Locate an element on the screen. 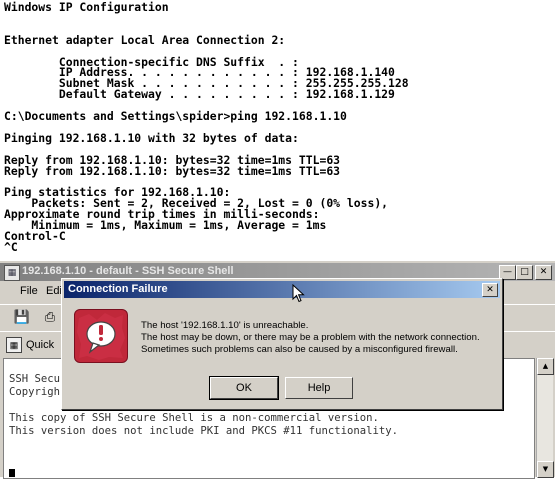 This screenshot has width=555, height=479. mouse-pointer-icon is located at coordinates (299, 293).